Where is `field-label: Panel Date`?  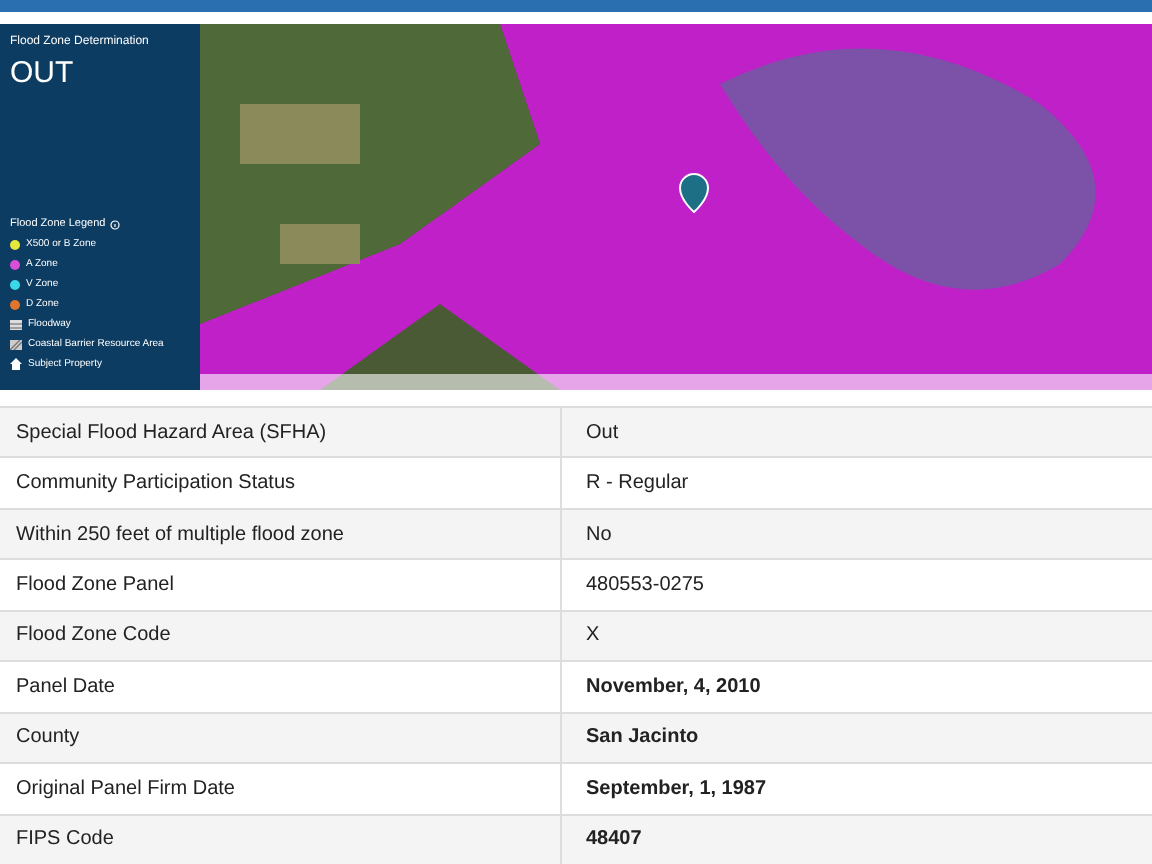
field-label: Panel Date is located at coordinates (65, 686).